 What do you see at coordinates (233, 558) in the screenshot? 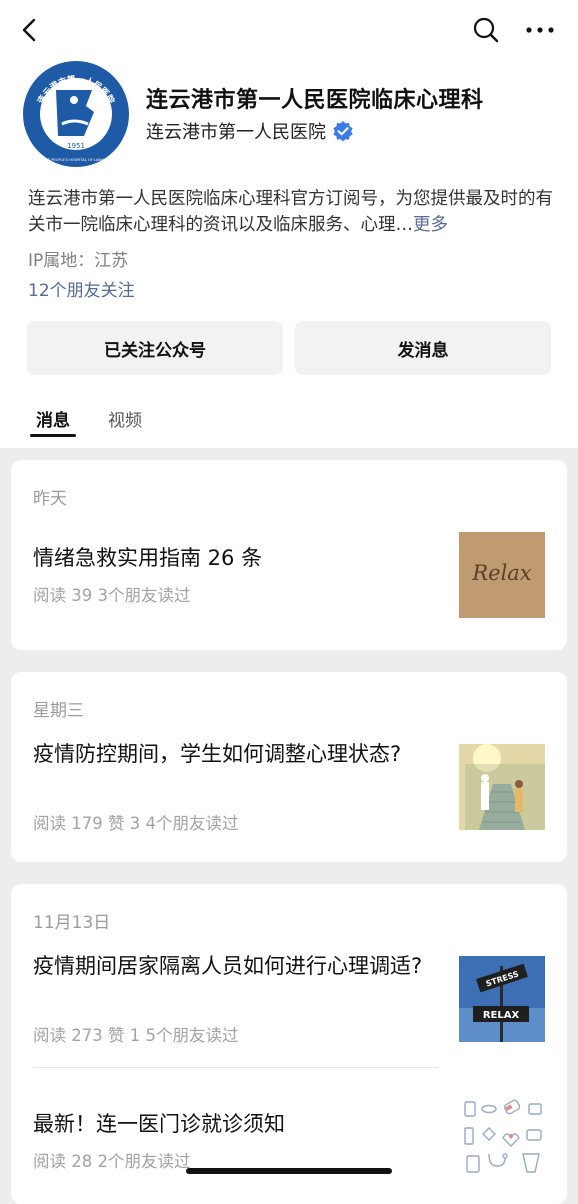
I see `article-title: 情绪急救实用指南 26 条` at bounding box center [233, 558].